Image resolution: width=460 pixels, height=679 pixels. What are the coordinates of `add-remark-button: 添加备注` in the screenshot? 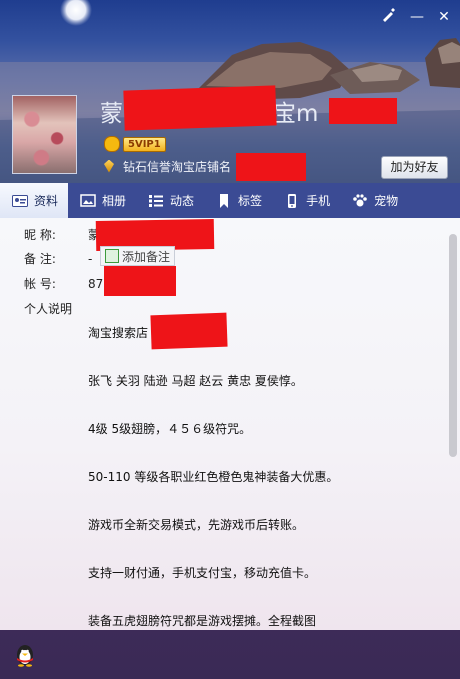 It's located at (138, 256).